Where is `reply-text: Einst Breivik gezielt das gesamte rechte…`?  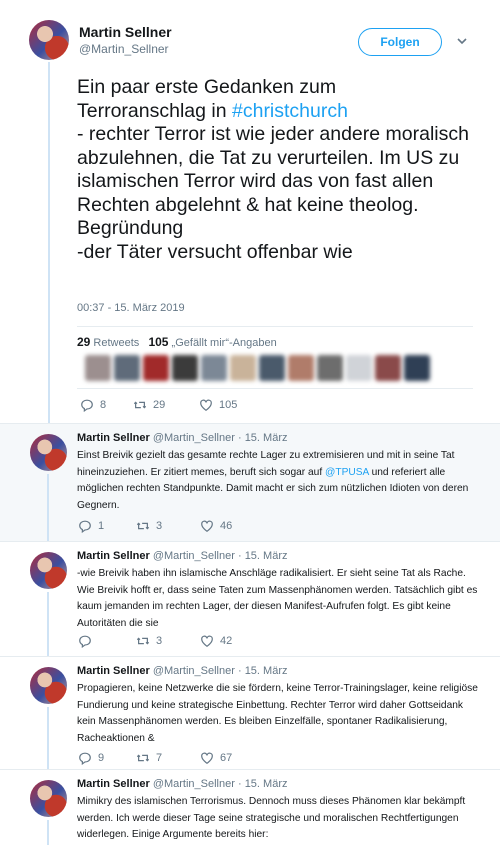 reply-text: Einst Breivik gezielt das gesamte rechte… is located at coordinates (278, 481).